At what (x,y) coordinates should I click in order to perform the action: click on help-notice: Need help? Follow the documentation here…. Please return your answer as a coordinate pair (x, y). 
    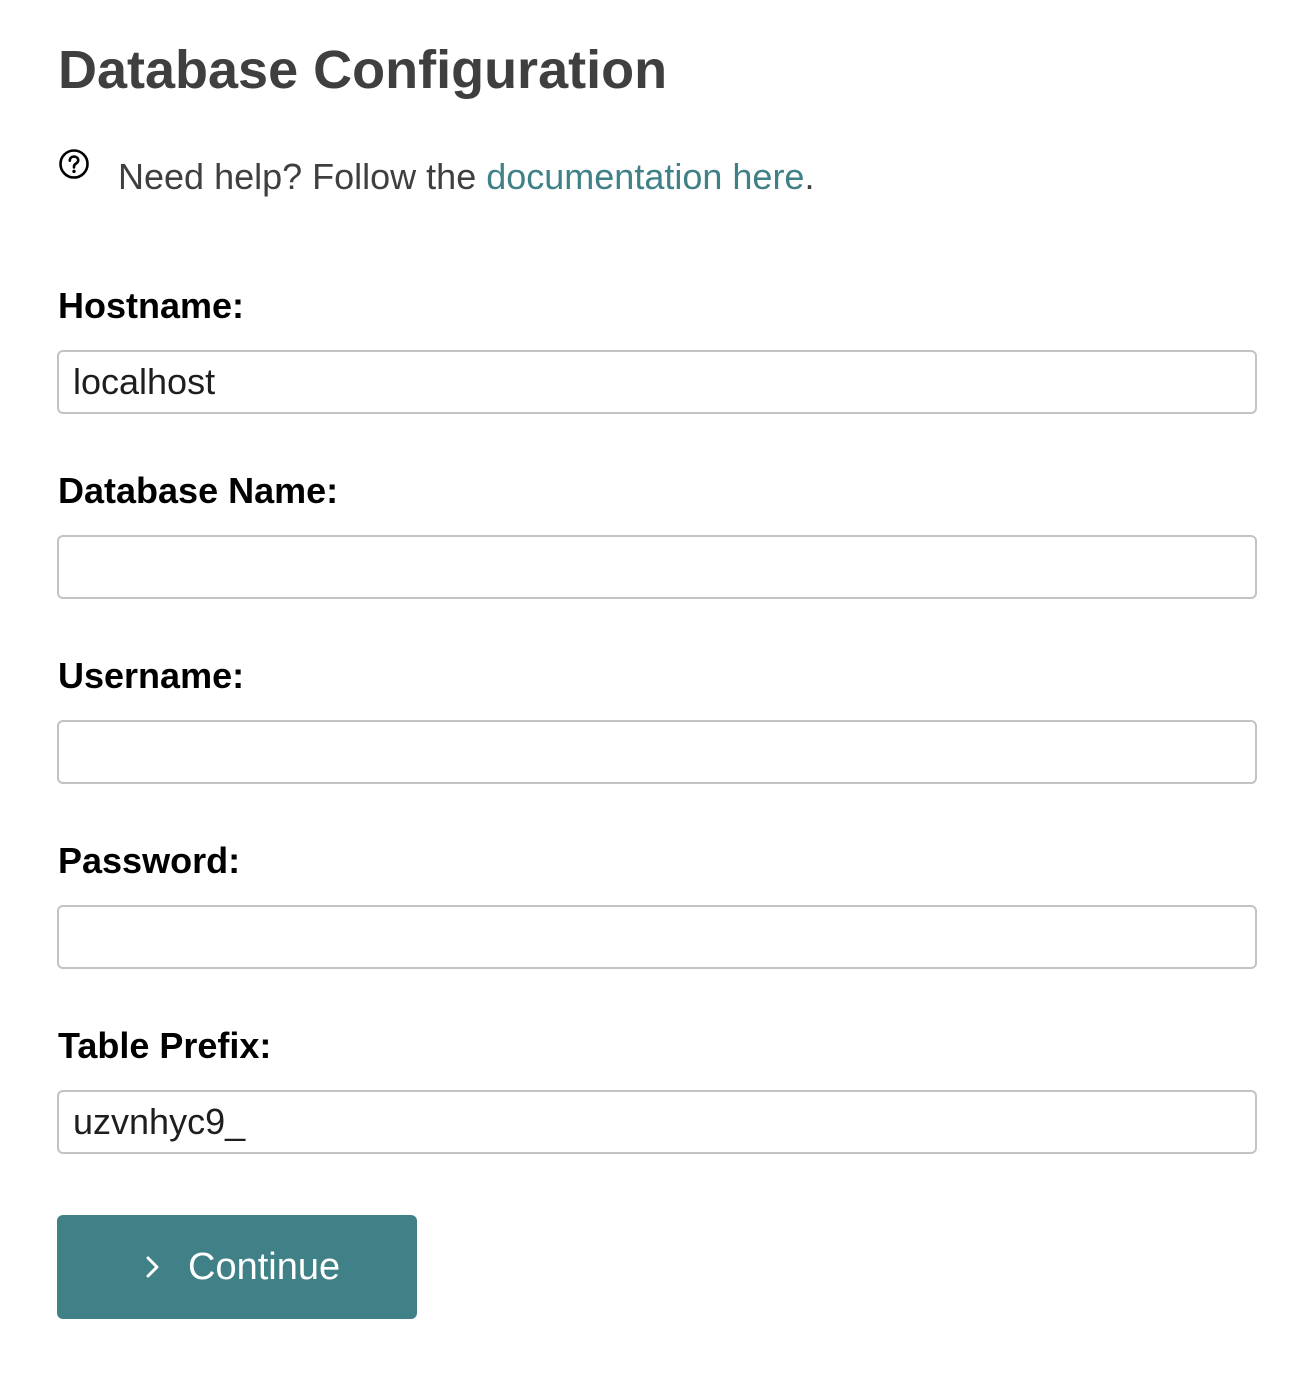
    Looking at the image, I should click on (658, 173).